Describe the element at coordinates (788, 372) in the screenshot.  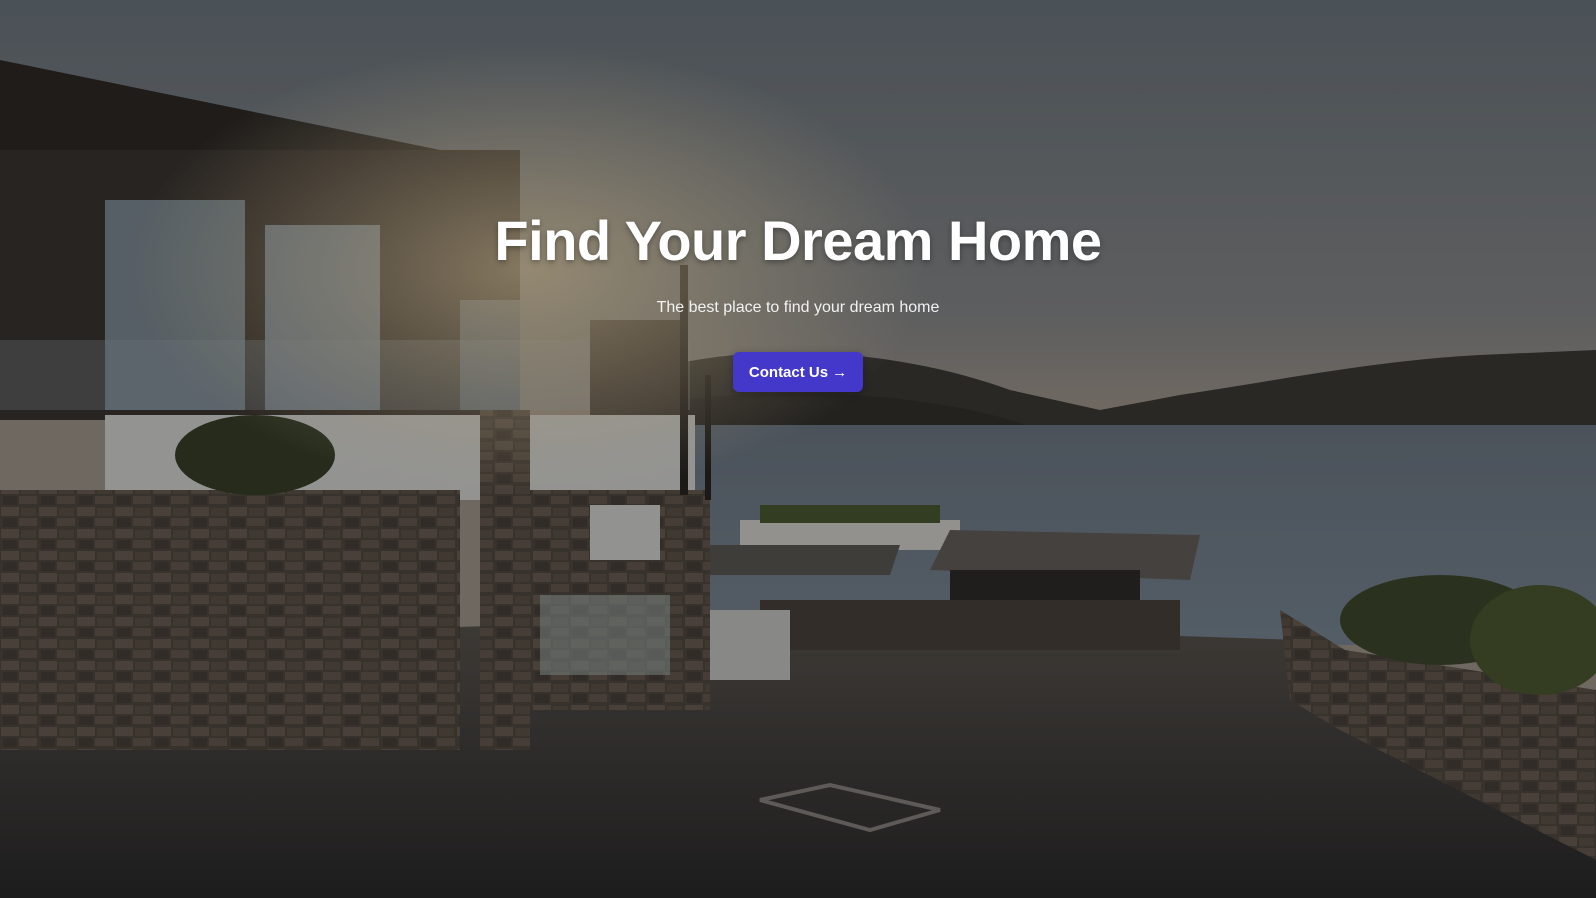
I see `contact-us-label: Contact Us` at that location.